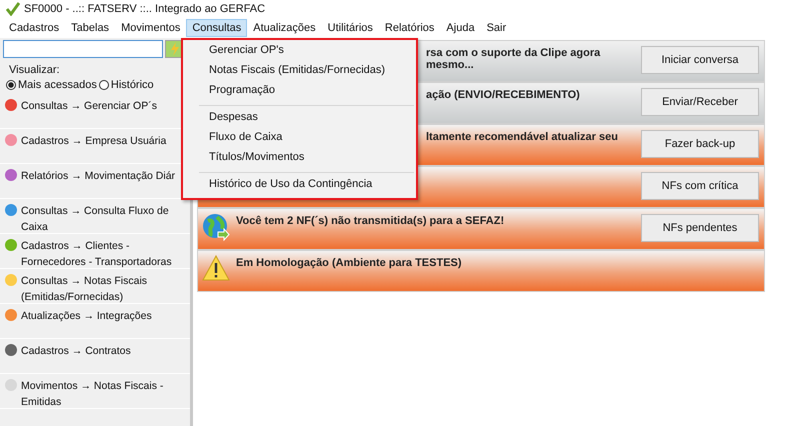 The height and width of the screenshot is (426, 792). What do you see at coordinates (496, 28) in the screenshot?
I see `menu-item: Sair` at bounding box center [496, 28].